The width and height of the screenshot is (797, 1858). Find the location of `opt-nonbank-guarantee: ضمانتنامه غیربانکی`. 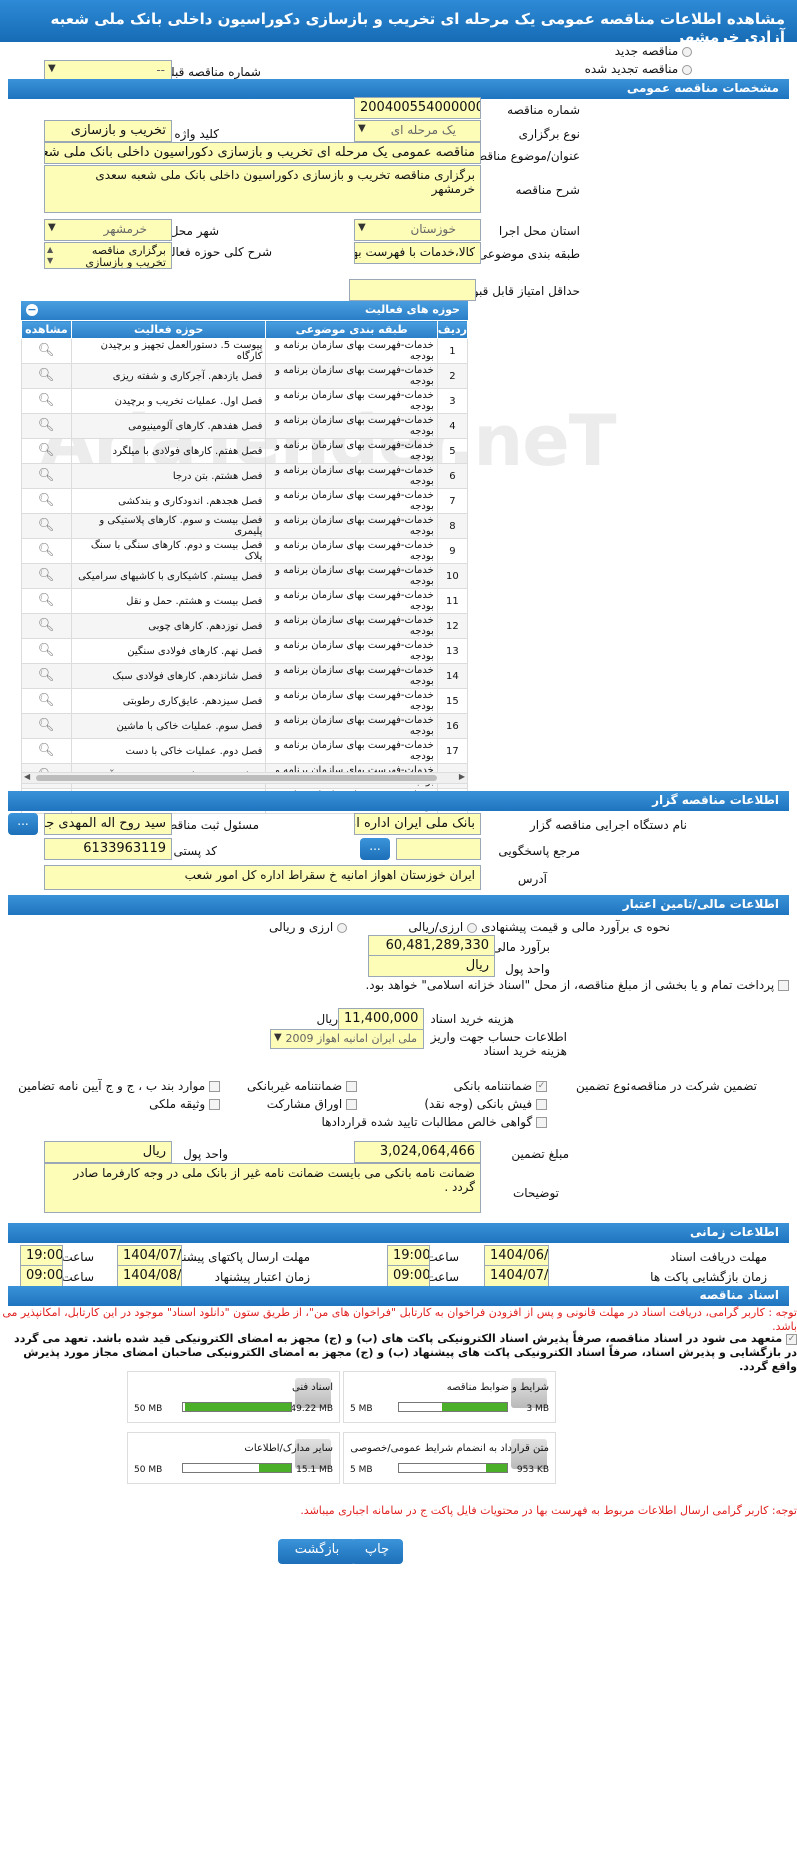

opt-nonbank-guarantee: ضمانتنامه غیربانکی is located at coordinates (302, 1086).